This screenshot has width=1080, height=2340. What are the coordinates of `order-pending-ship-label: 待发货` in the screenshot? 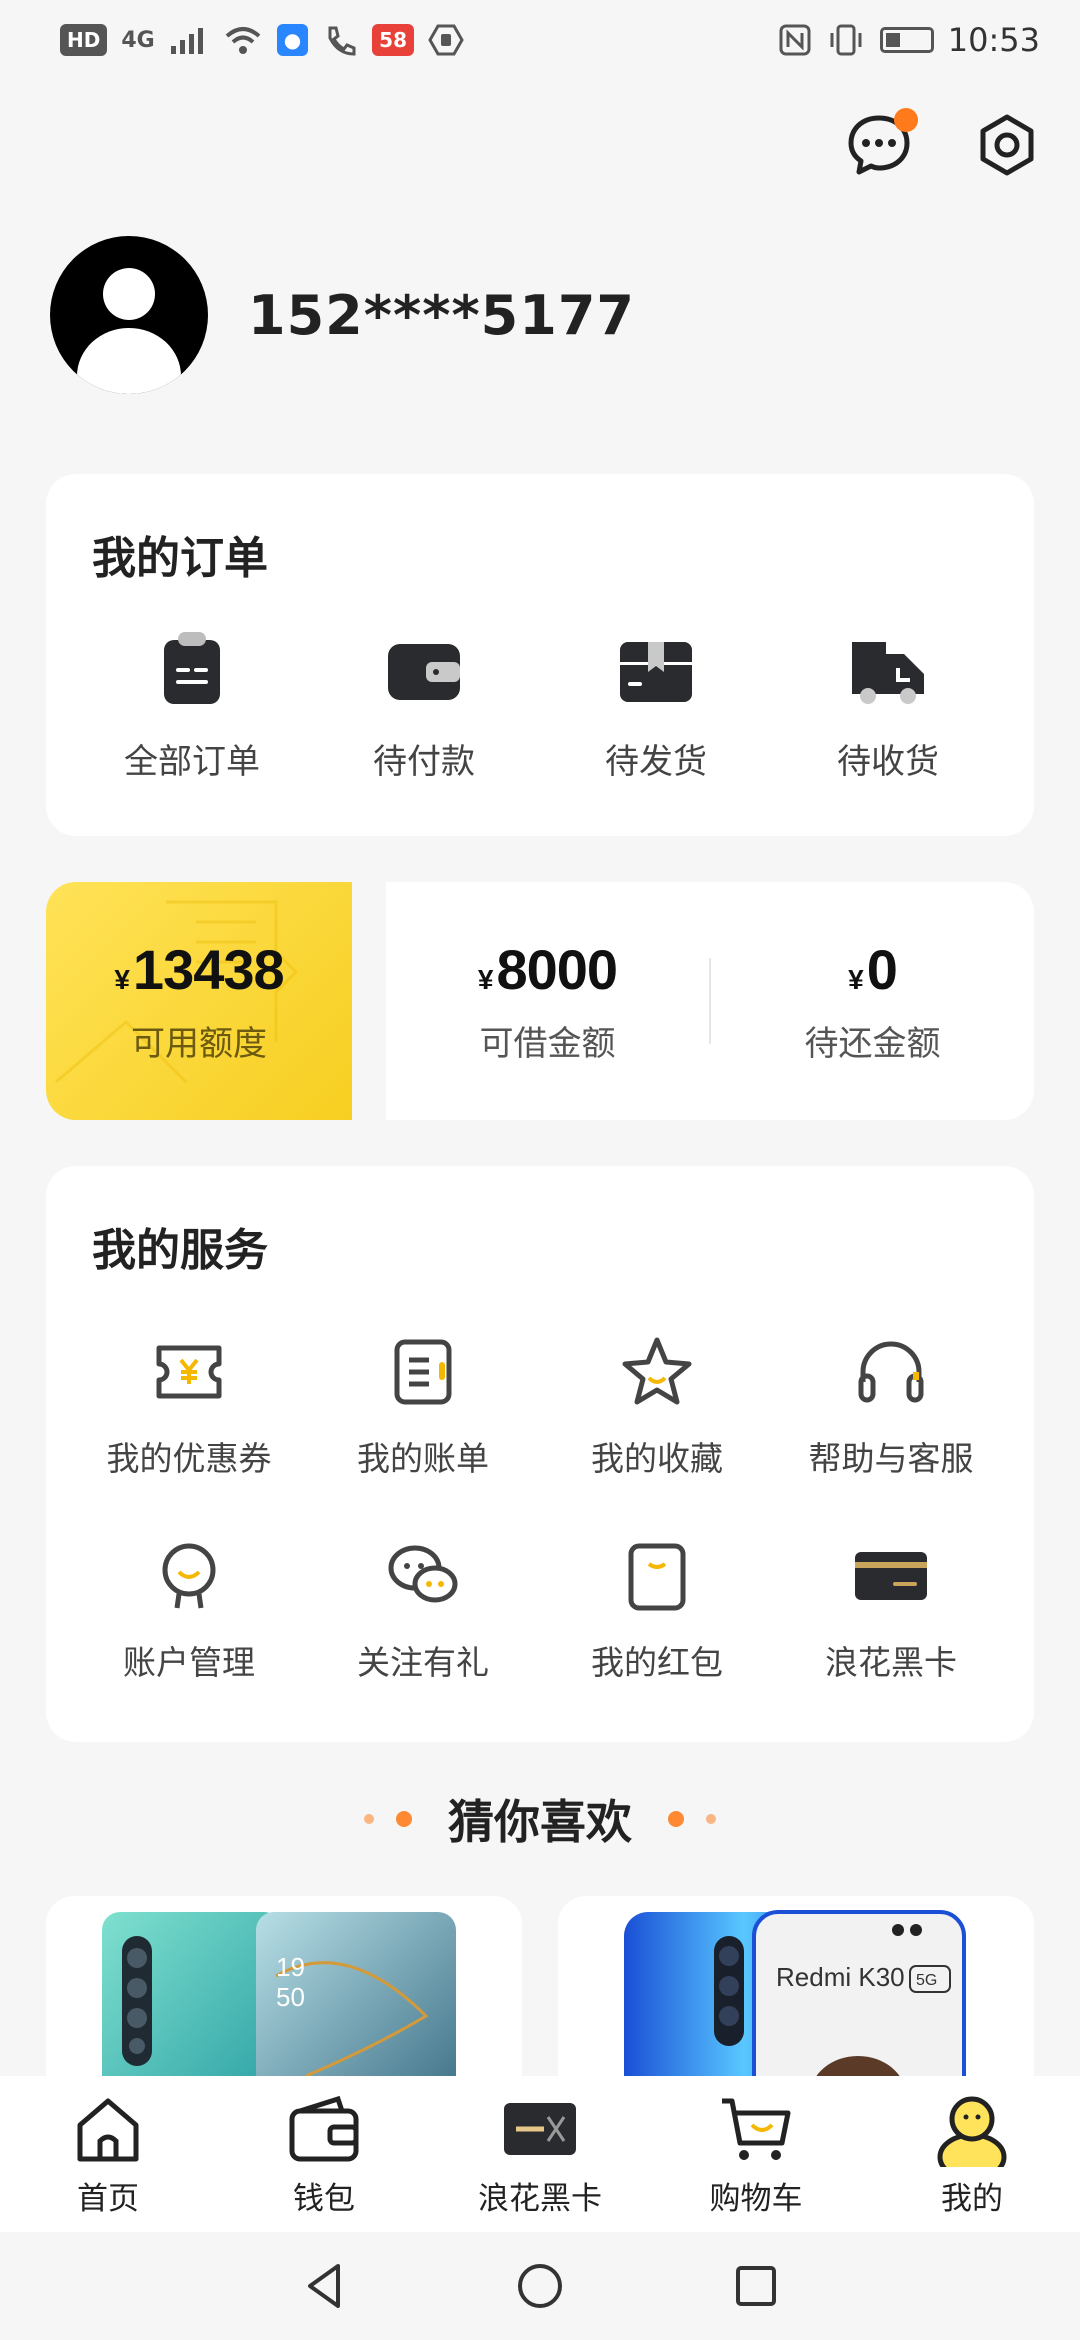 It's located at (656, 762).